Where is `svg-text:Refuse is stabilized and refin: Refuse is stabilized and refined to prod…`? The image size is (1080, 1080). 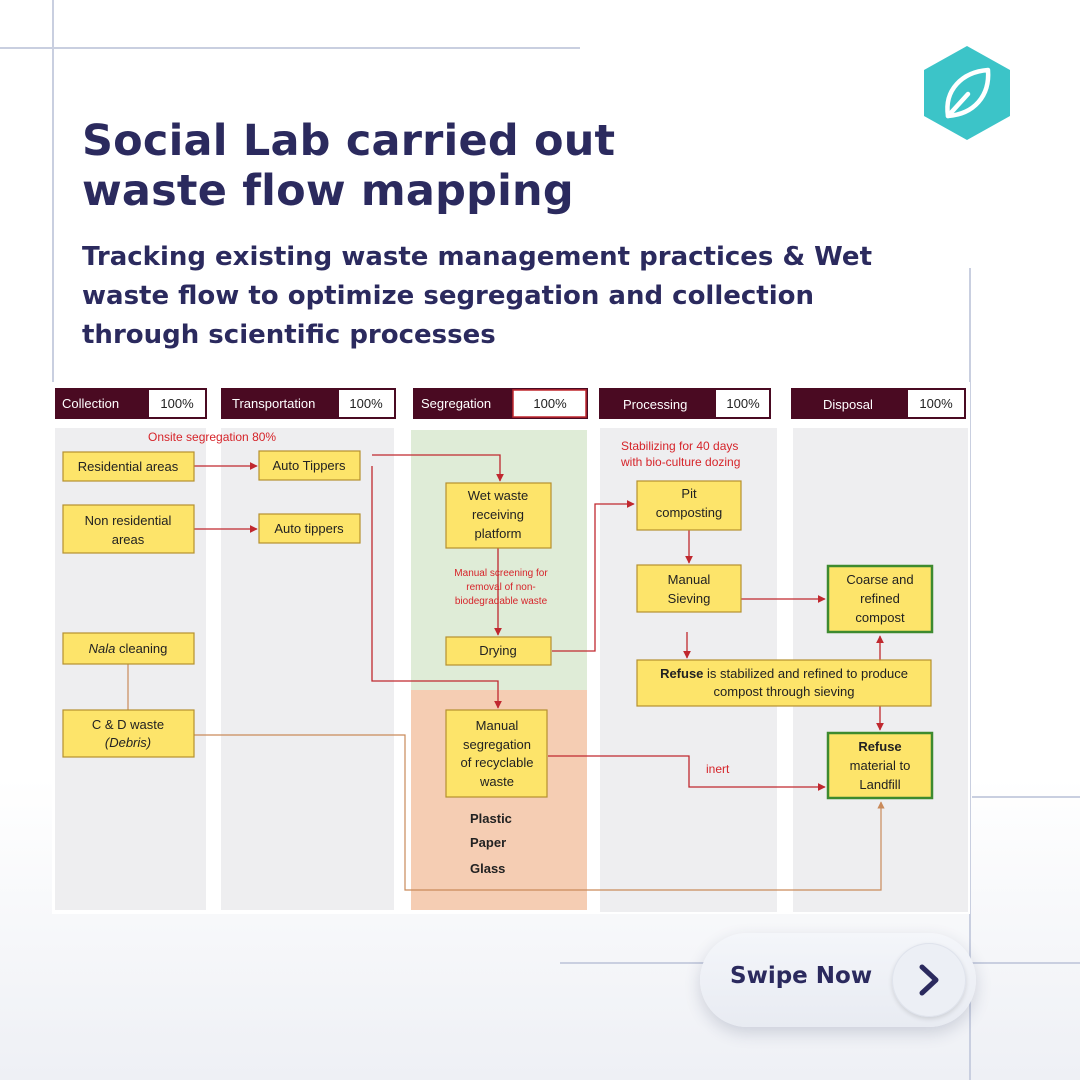 svg-text:Refuse is stabilized and refin: Refuse is stabilized and refined to prod… is located at coordinates (784, 673).